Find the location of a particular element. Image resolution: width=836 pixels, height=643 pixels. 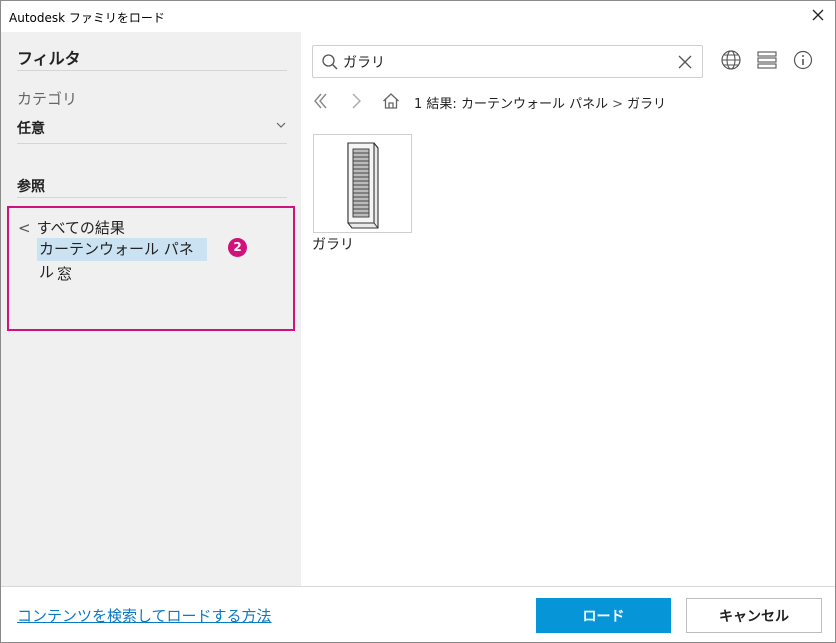

louver-thumbnail-icon is located at coordinates (363, 185).